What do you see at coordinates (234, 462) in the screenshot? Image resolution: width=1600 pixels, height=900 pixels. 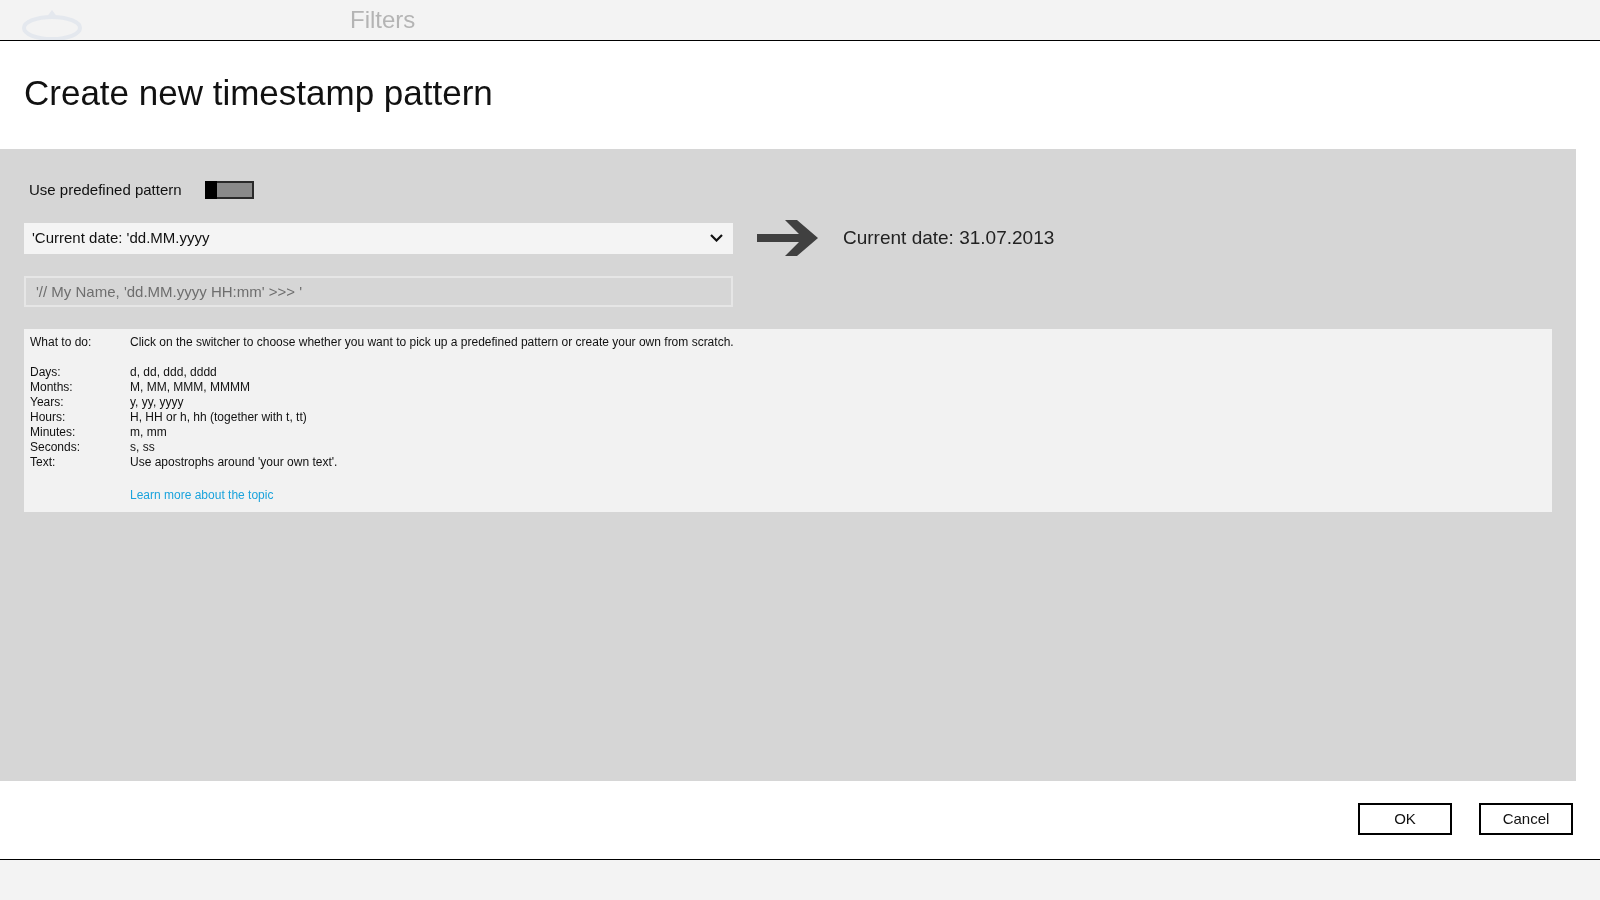 I see `help-text: Use apostrophs around 'your own text'.` at bounding box center [234, 462].